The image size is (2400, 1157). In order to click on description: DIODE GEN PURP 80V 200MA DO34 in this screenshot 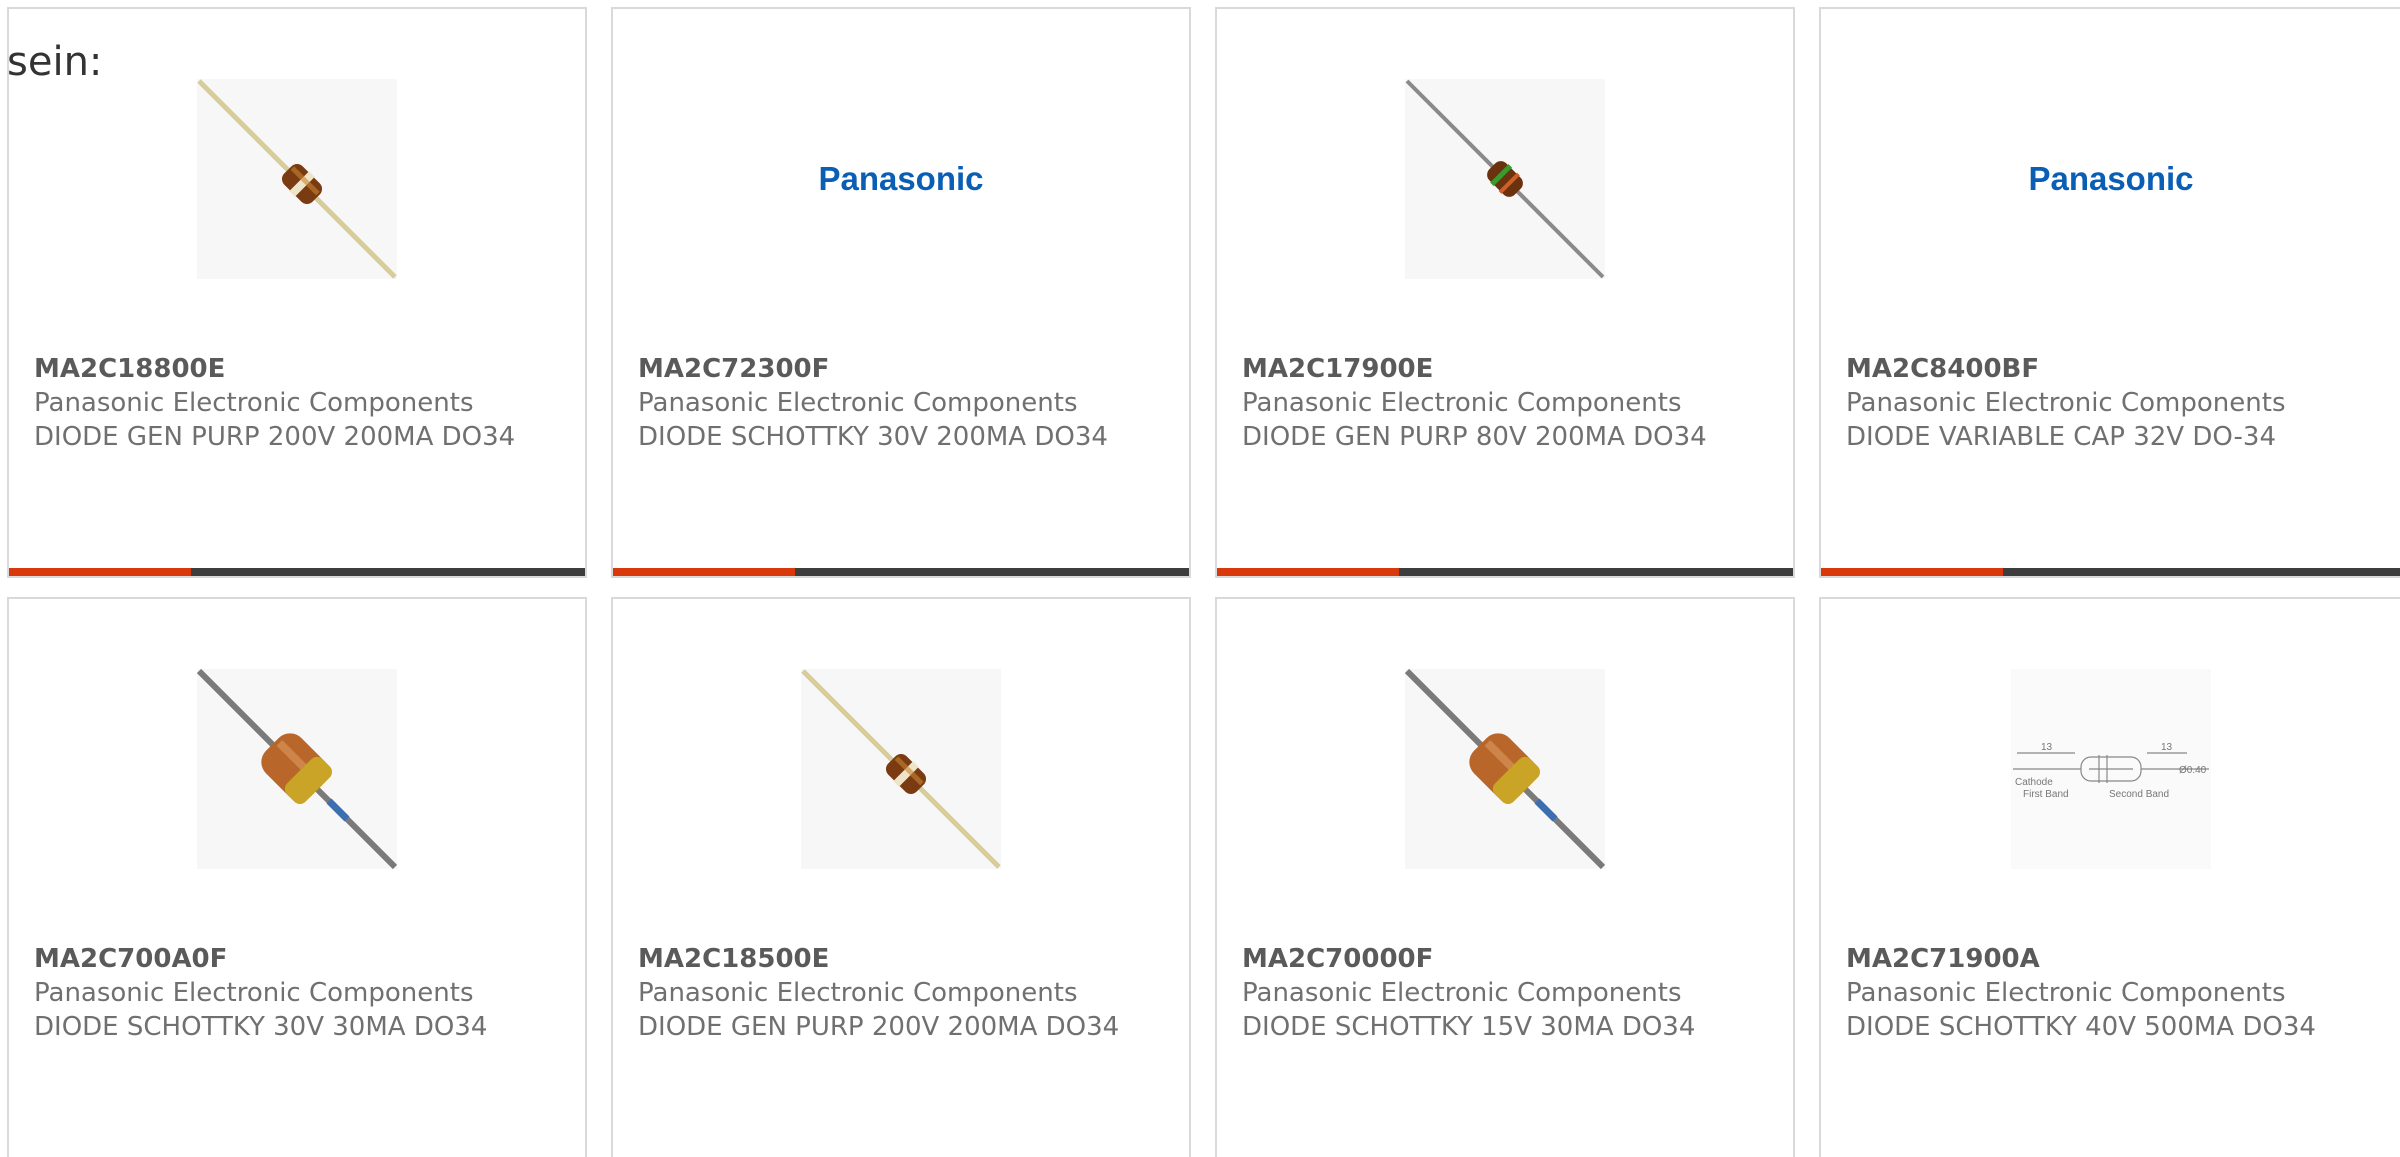, I will do `click(1474, 437)`.